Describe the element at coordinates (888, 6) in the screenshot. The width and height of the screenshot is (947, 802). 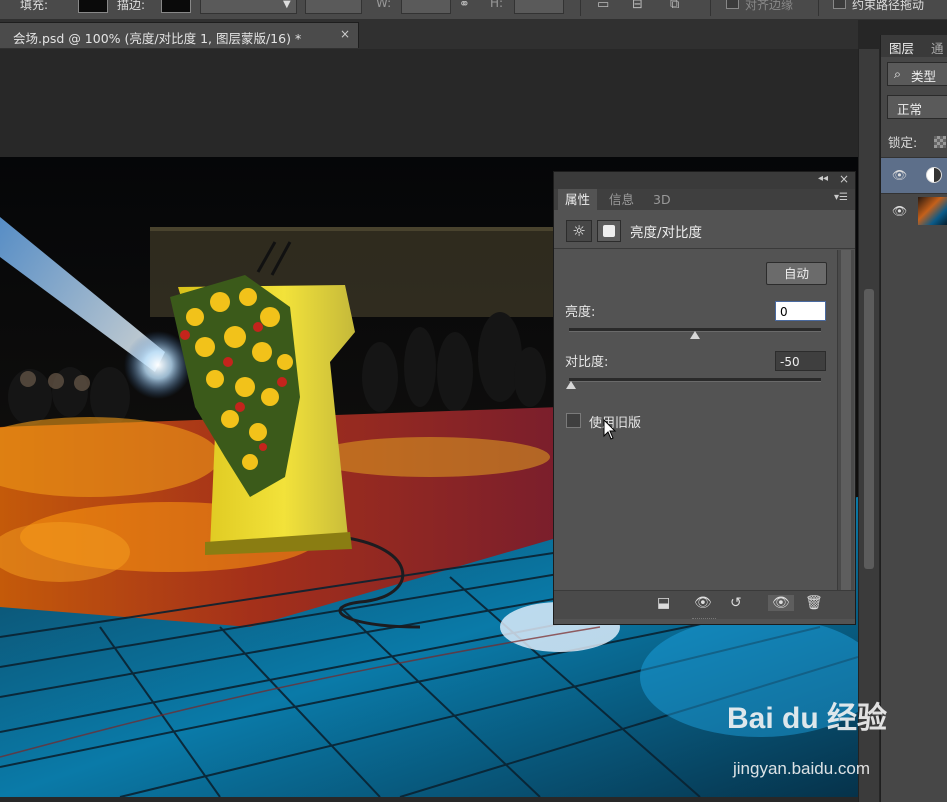
I see `constrain-path-label: 约束路径拖动` at that location.